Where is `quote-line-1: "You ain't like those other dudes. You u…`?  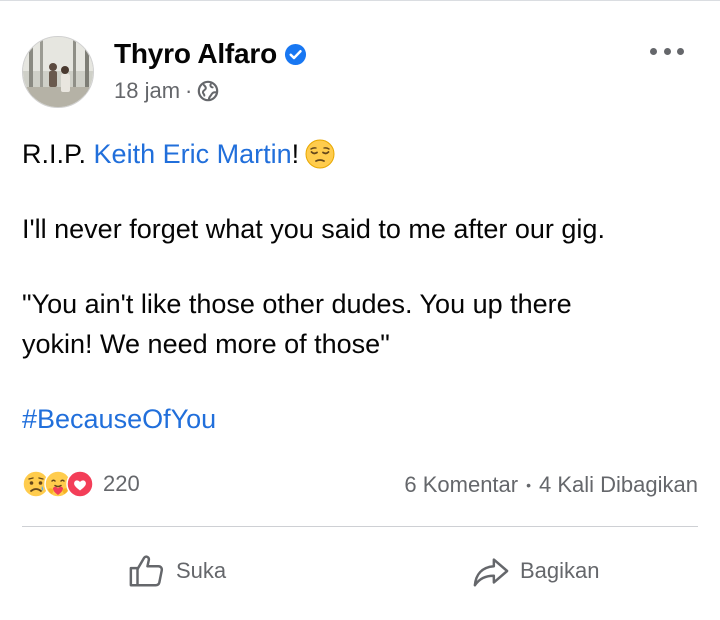
quote-line-1: "You ain't like those other dudes. You u… is located at coordinates (297, 304).